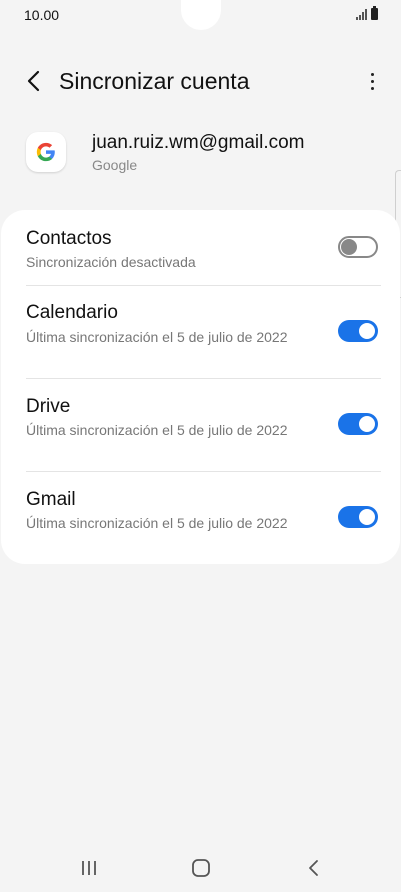  What do you see at coordinates (111, 262) in the screenshot?
I see `sync-item-subtitle: Sincronización desactivada` at bounding box center [111, 262].